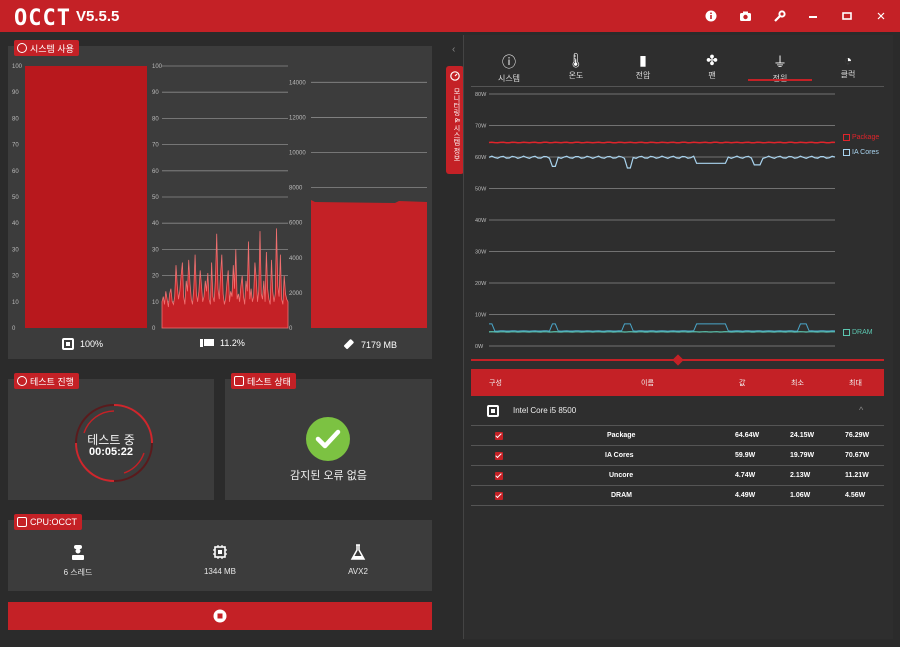  Describe the element at coordinates (677, 496) in the screenshot. I see `table-row: DRAM 4.49W 1.06W 4.56W` at that location.